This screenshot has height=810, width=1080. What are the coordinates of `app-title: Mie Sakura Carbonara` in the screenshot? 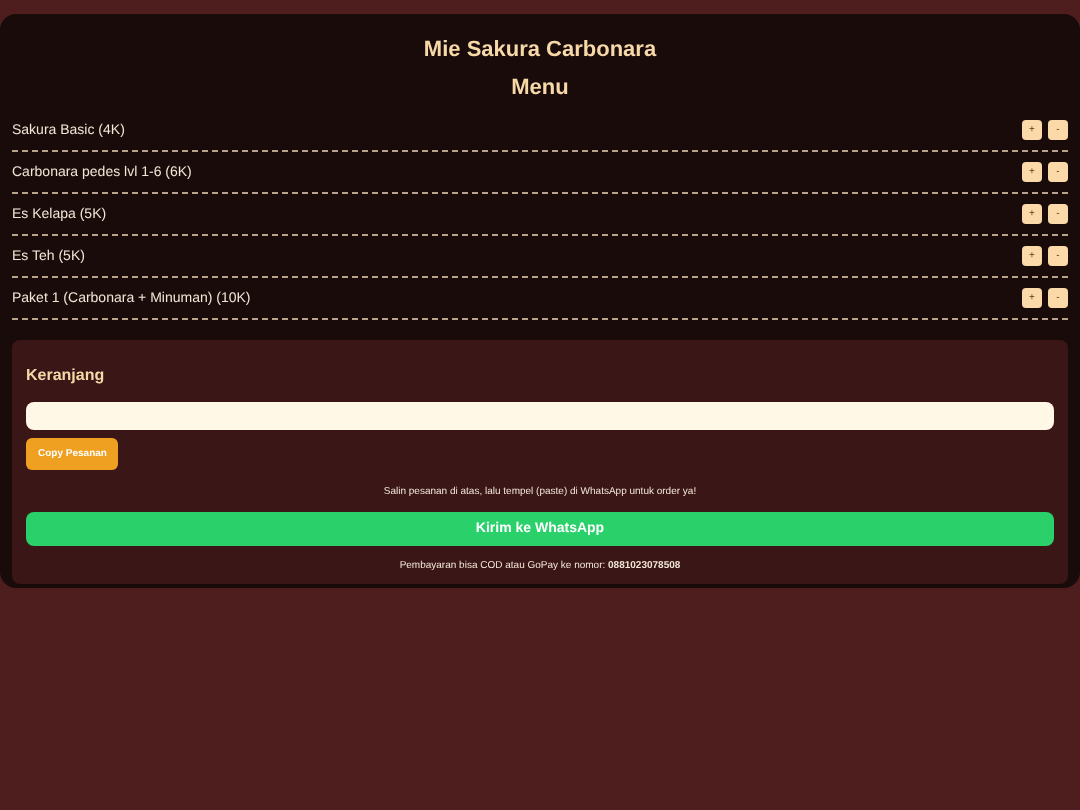 It's located at (540, 51).